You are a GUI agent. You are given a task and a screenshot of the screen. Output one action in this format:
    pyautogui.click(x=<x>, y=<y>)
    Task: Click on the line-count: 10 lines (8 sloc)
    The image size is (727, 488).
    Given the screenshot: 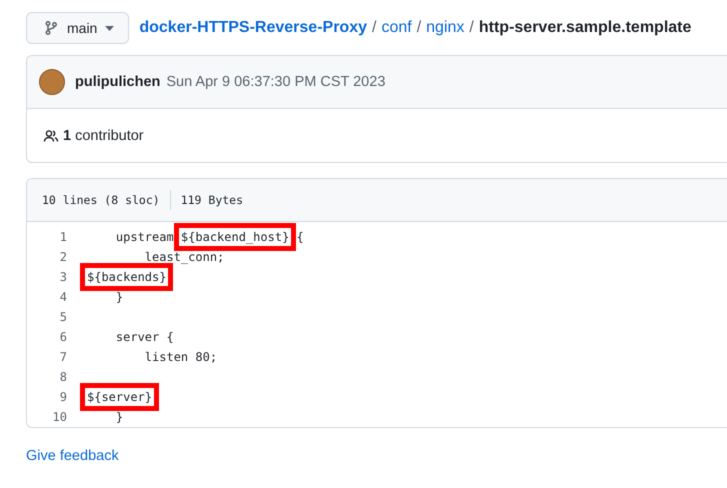 What is the action you would take?
    pyautogui.click(x=101, y=200)
    